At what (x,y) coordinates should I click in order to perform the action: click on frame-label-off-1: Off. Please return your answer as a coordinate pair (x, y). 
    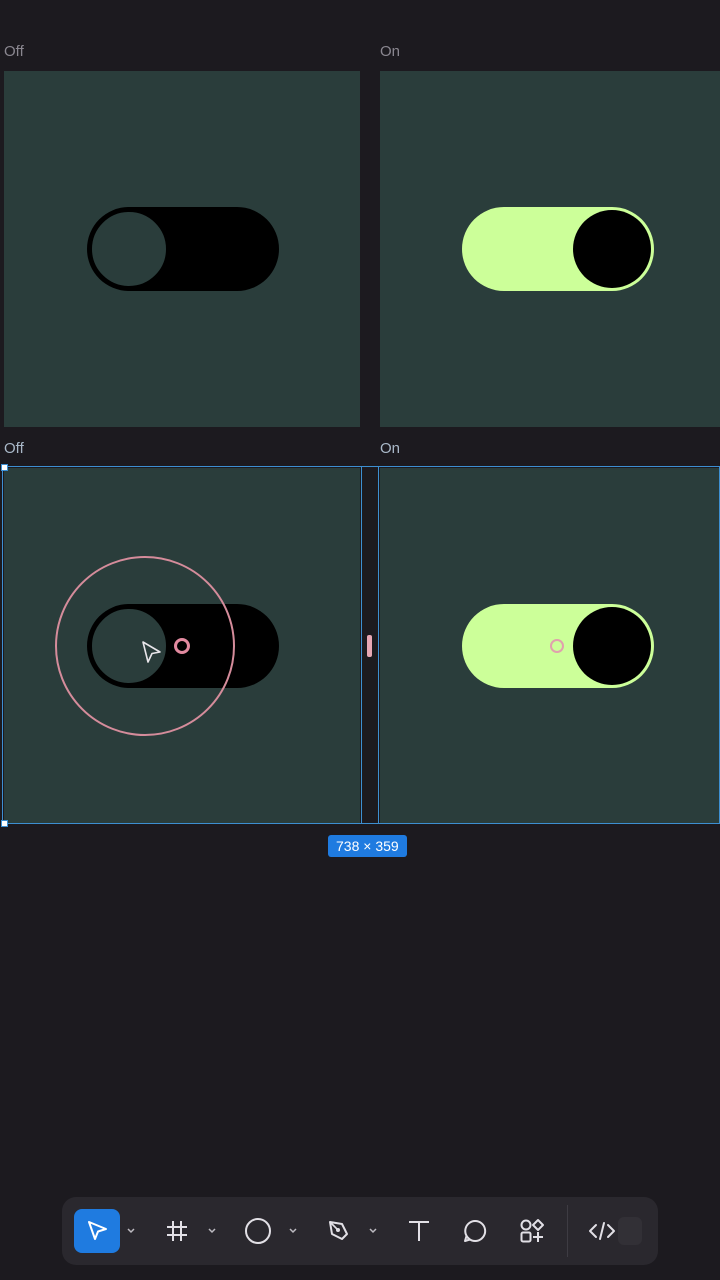
    Looking at the image, I should click on (14, 51).